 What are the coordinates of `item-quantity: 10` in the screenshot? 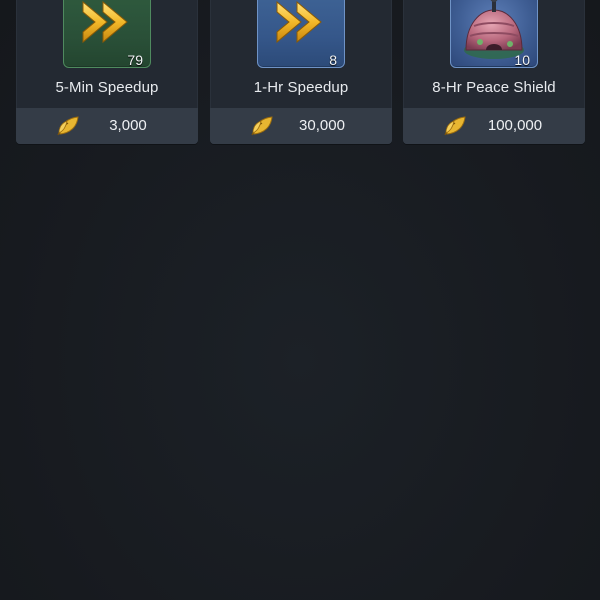 It's located at (522, 60).